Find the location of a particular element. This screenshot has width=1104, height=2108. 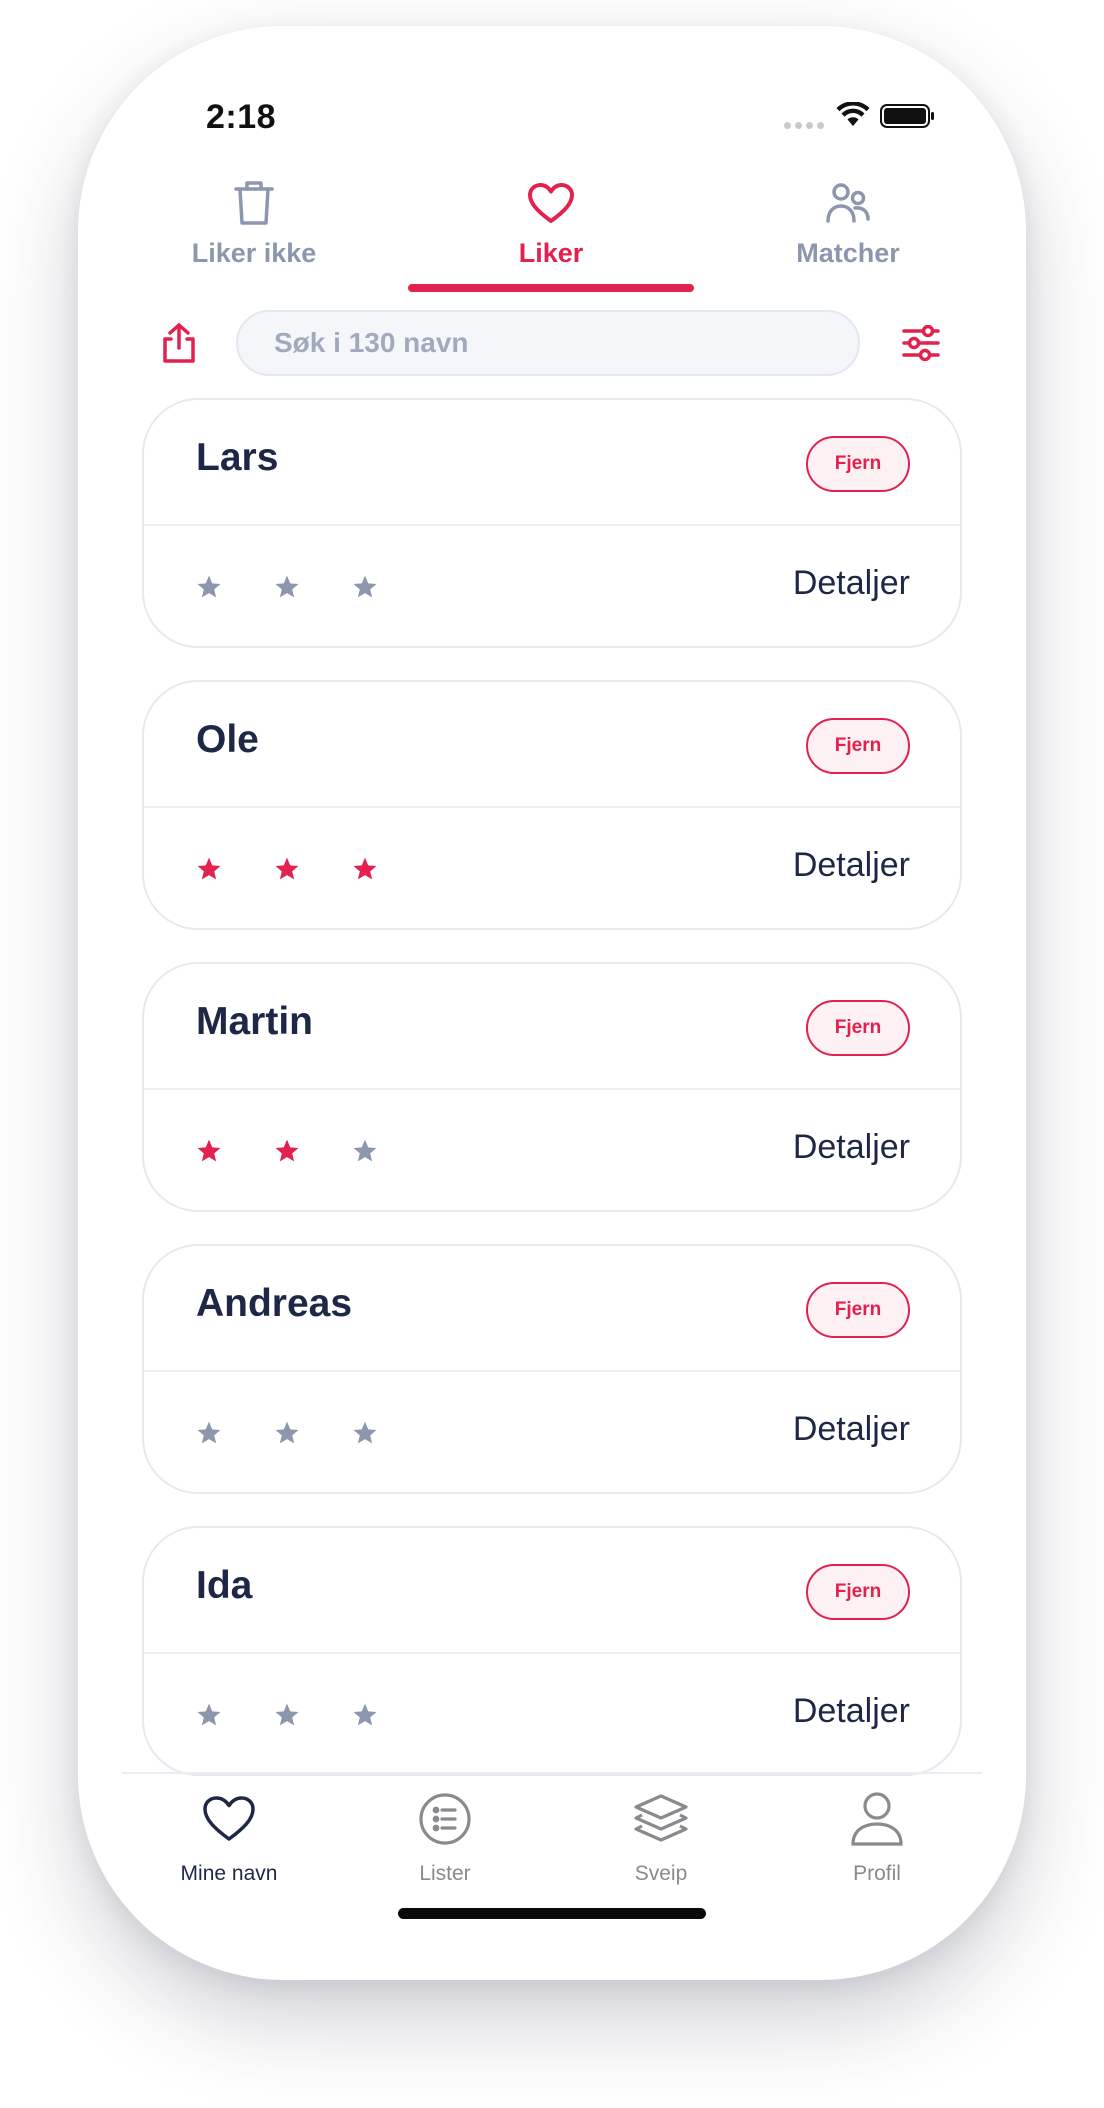

nav-label: Profil is located at coordinates (877, 1873).